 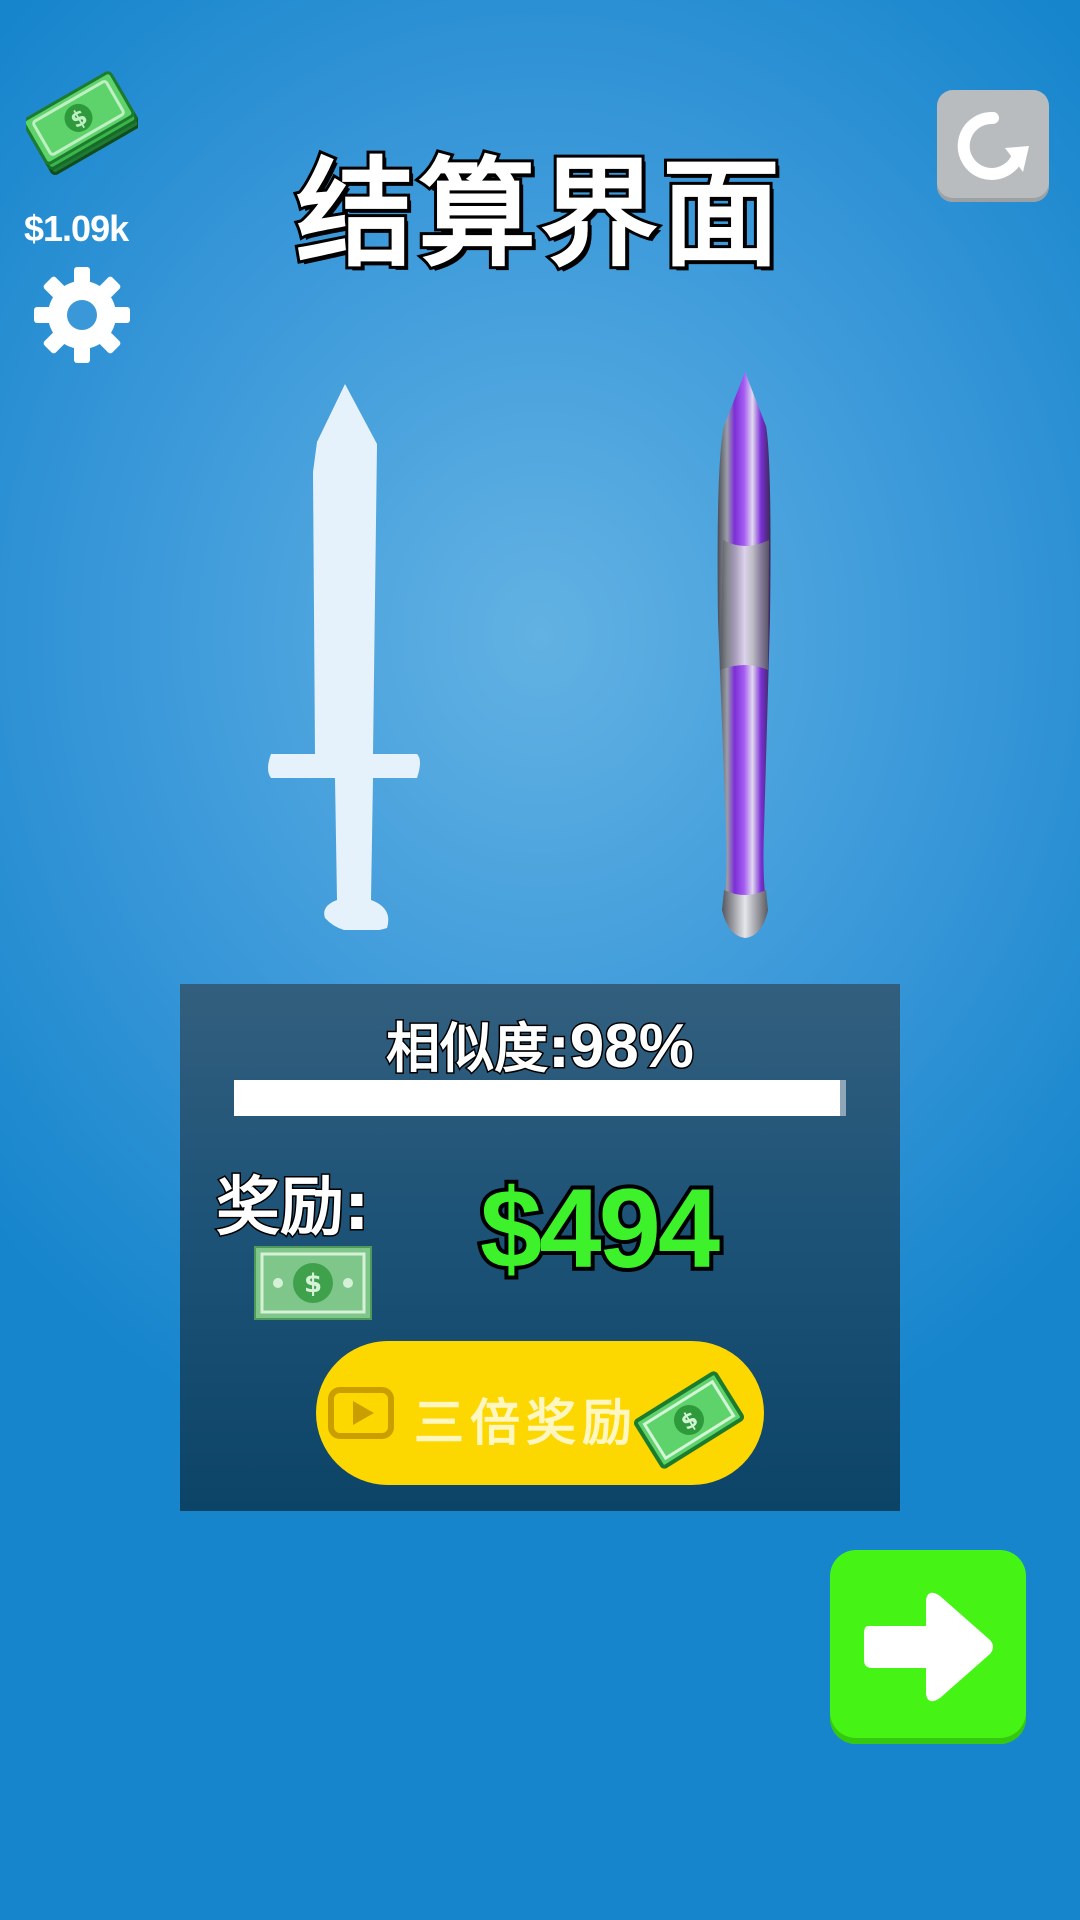 I want to click on restart-icon, so click(x=993, y=145).